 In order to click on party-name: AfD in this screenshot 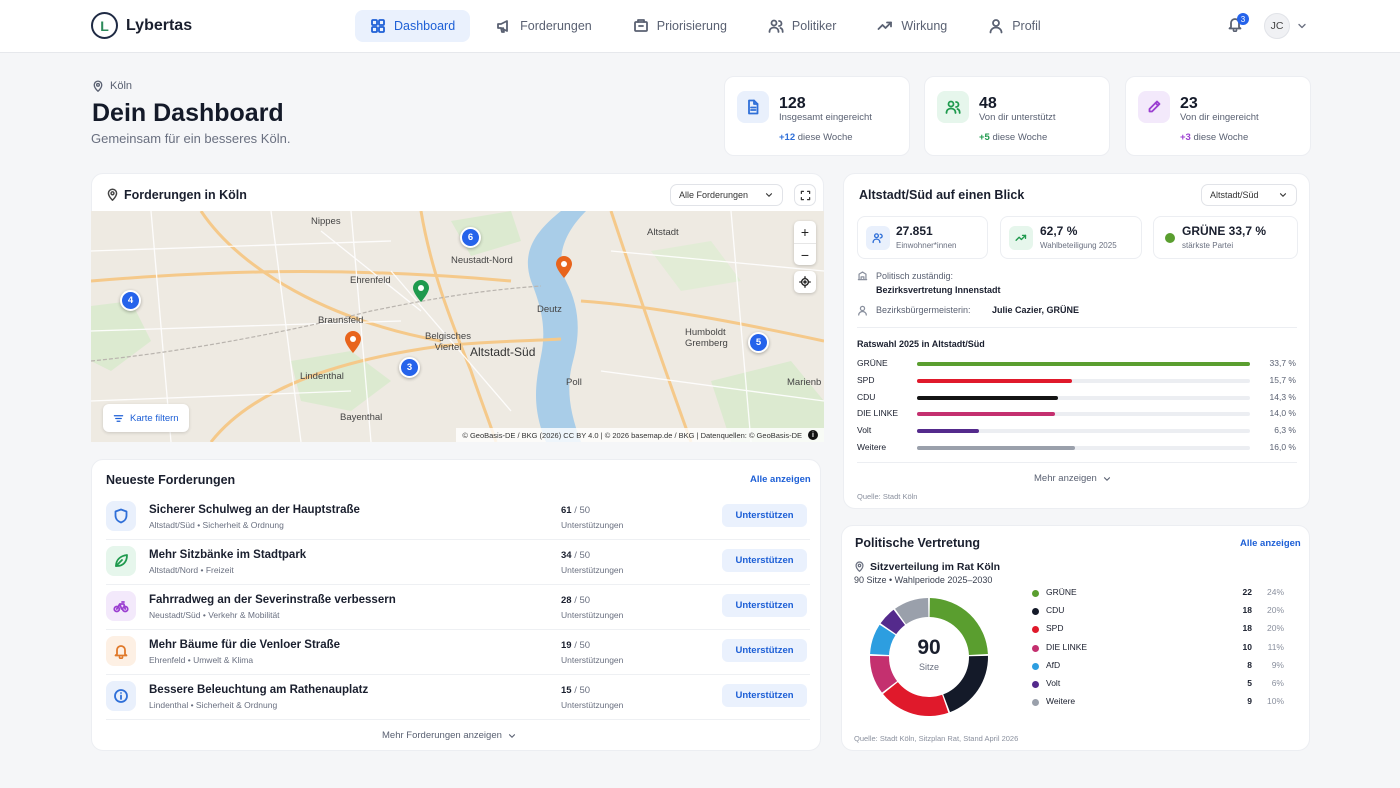, I will do `click(1053, 664)`.